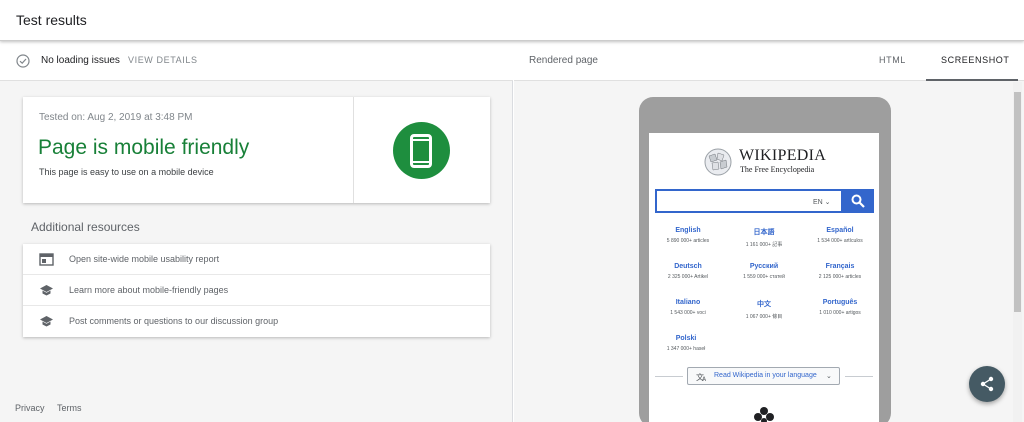 This screenshot has height=422, width=1024. Describe the element at coordinates (749, 201) in the screenshot. I see `wiki-search-input: EN ⌄` at that location.